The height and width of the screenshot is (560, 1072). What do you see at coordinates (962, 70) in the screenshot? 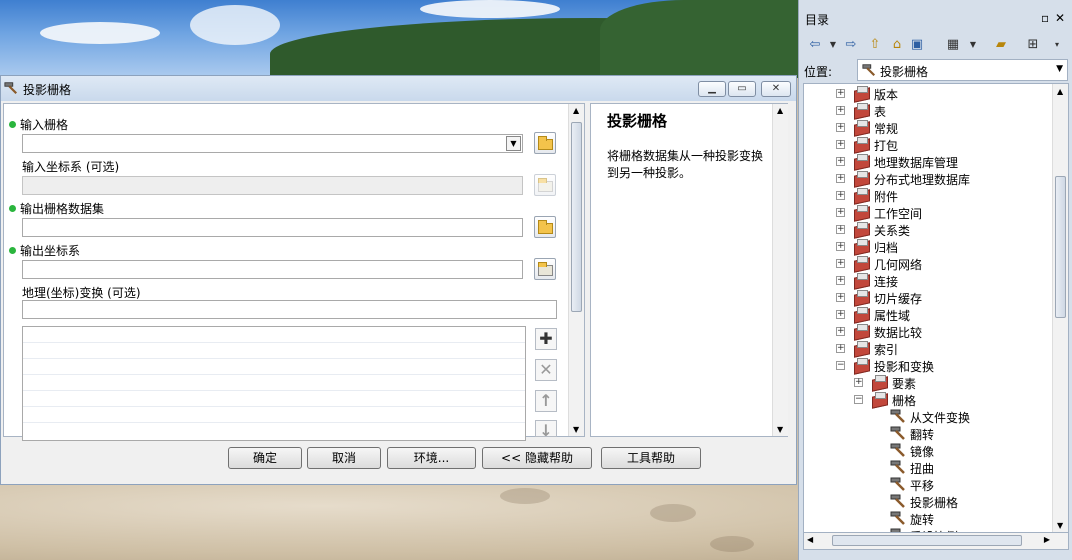
I see `location-combo: 投影栅格 ▼` at bounding box center [962, 70].